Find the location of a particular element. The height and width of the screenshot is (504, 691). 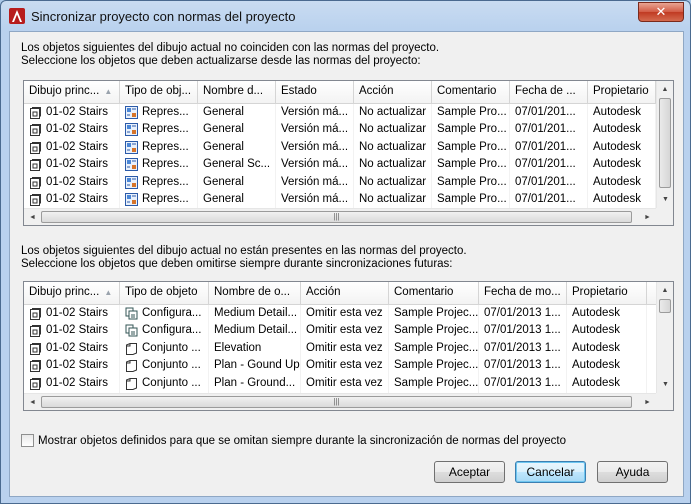

cell-text: Plan - Gound Up is located at coordinates (257, 365).